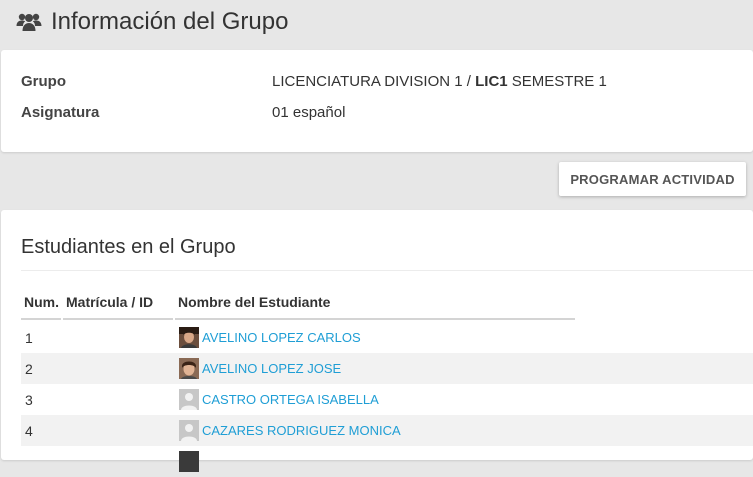 The image size is (753, 477). I want to click on grupo-value-code: LIC1, so click(491, 81).